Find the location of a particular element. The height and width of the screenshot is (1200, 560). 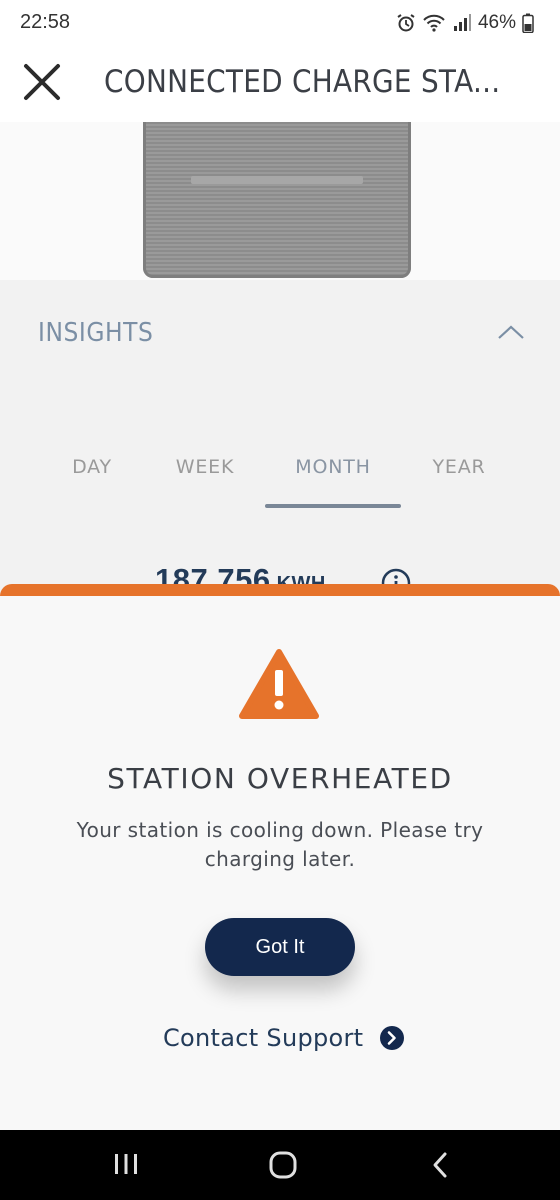

wifi-icon is located at coordinates (434, 23).